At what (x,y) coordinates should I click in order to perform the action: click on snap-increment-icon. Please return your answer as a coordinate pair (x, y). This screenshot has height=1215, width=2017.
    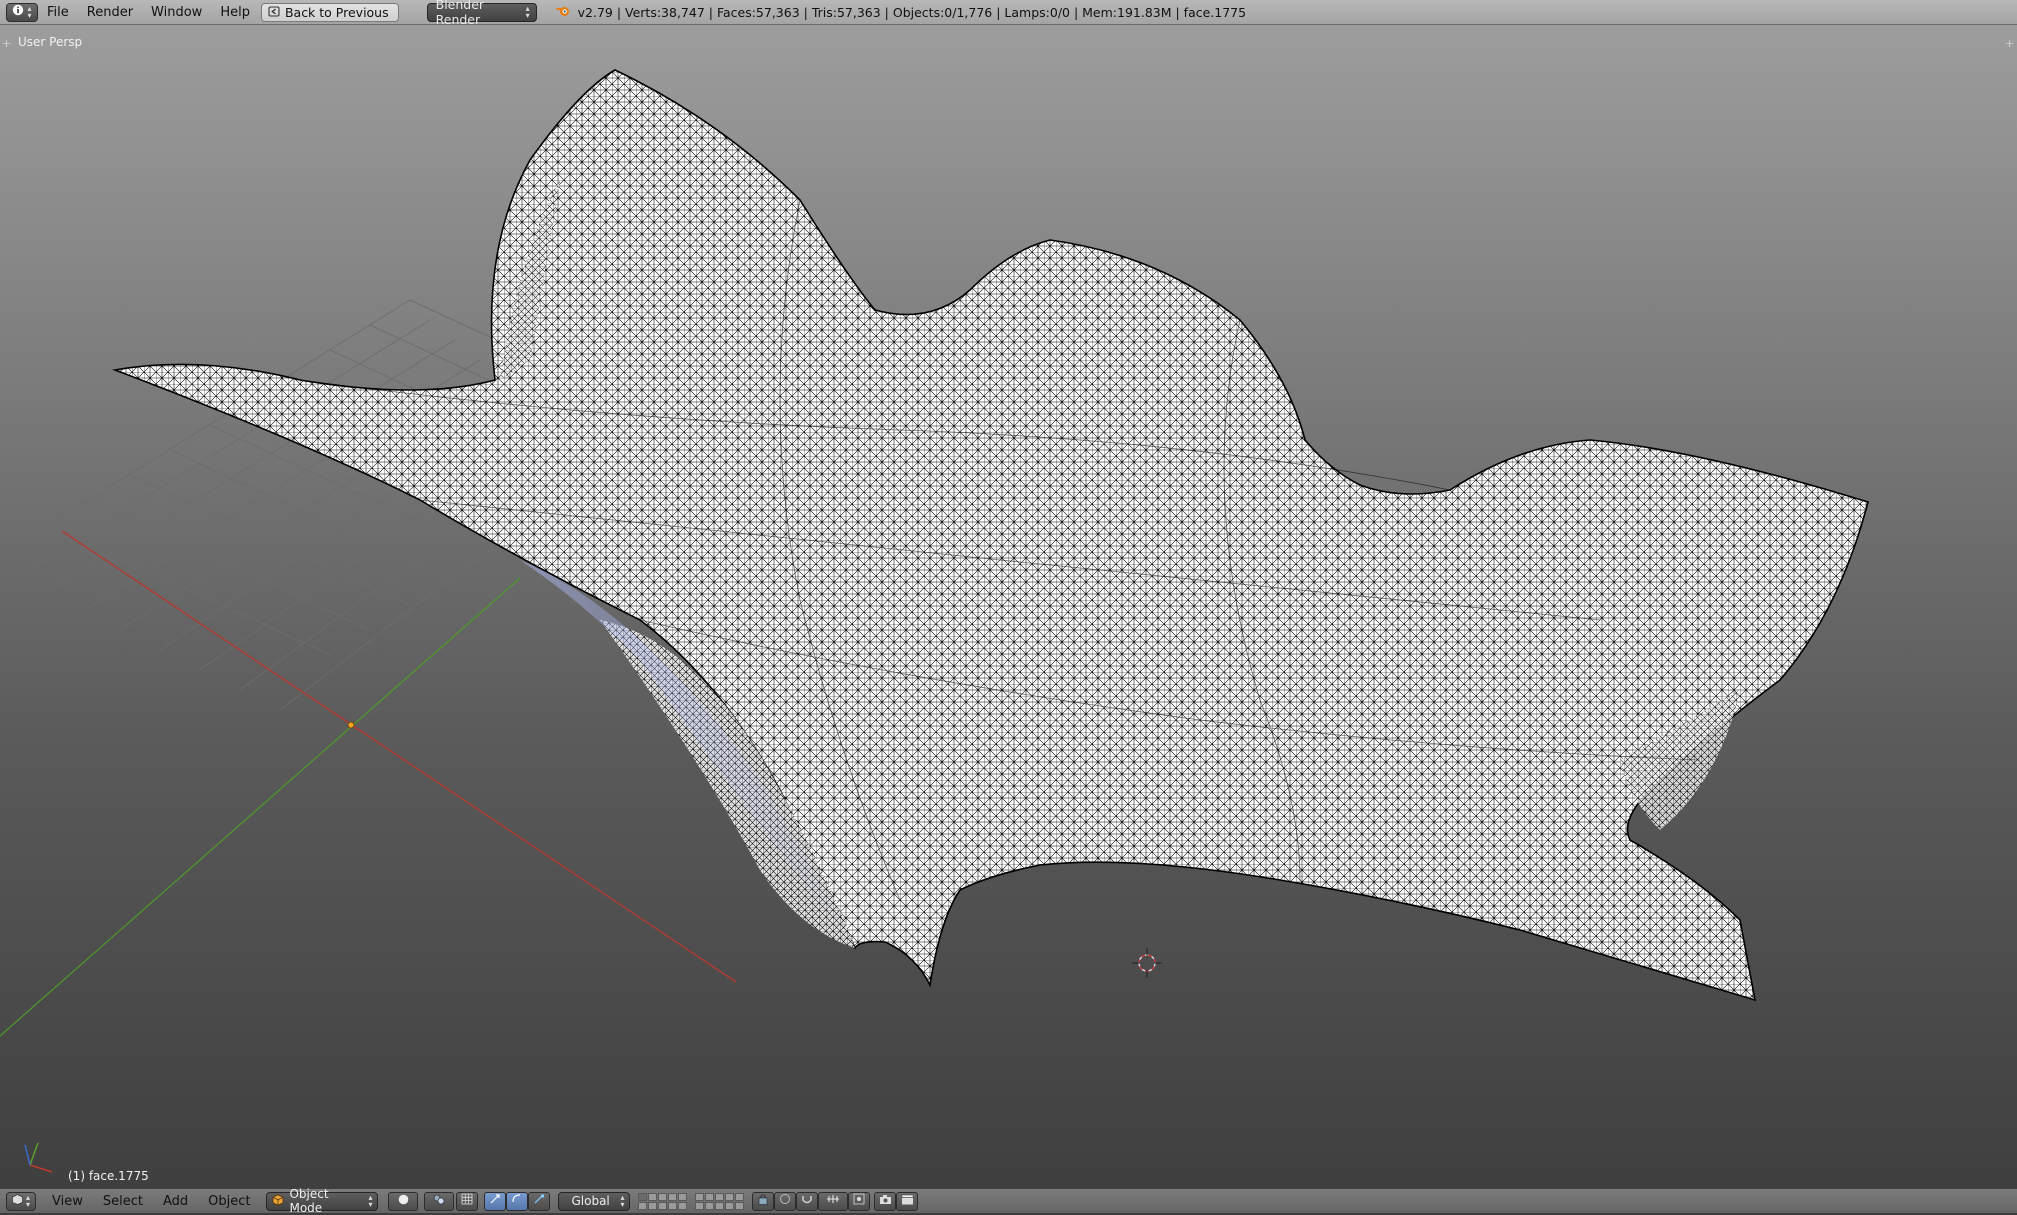
    Looking at the image, I should click on (833, 1201).